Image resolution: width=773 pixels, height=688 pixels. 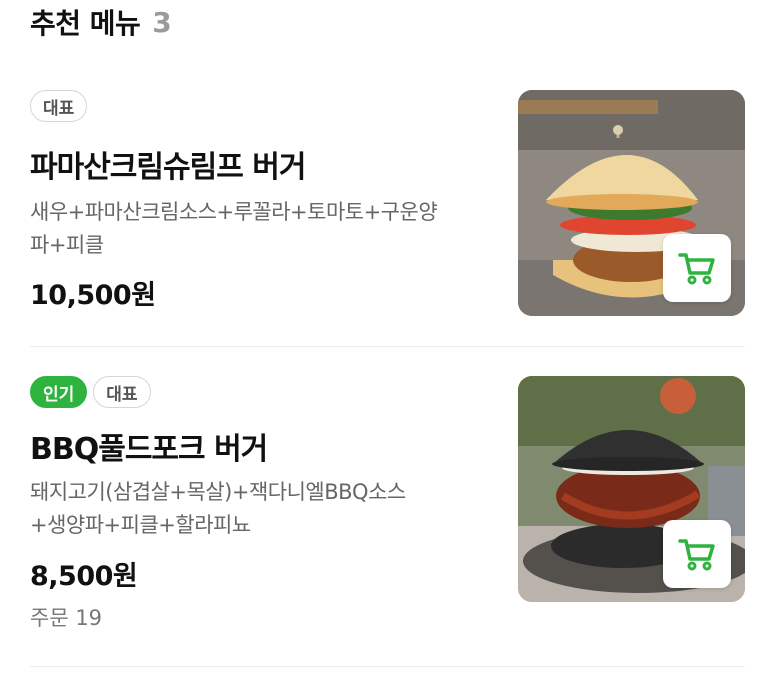 I want to click on section-header: 추천 메뉴 3, so click(x=101, y=22).